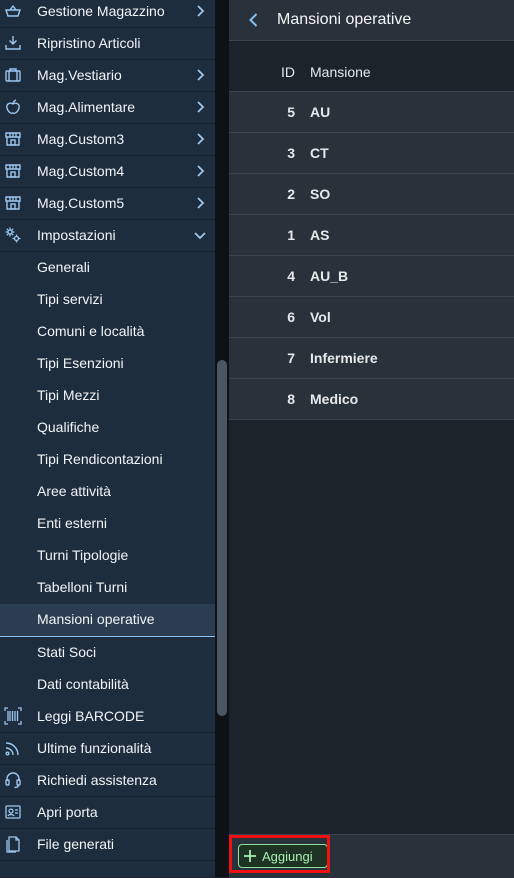 This screenshot has width=514, height=878. Describe the element at coordinates (97, 780) in the screenshot. I see `sidebar-item-label: Richiedi assistenza` at that location.